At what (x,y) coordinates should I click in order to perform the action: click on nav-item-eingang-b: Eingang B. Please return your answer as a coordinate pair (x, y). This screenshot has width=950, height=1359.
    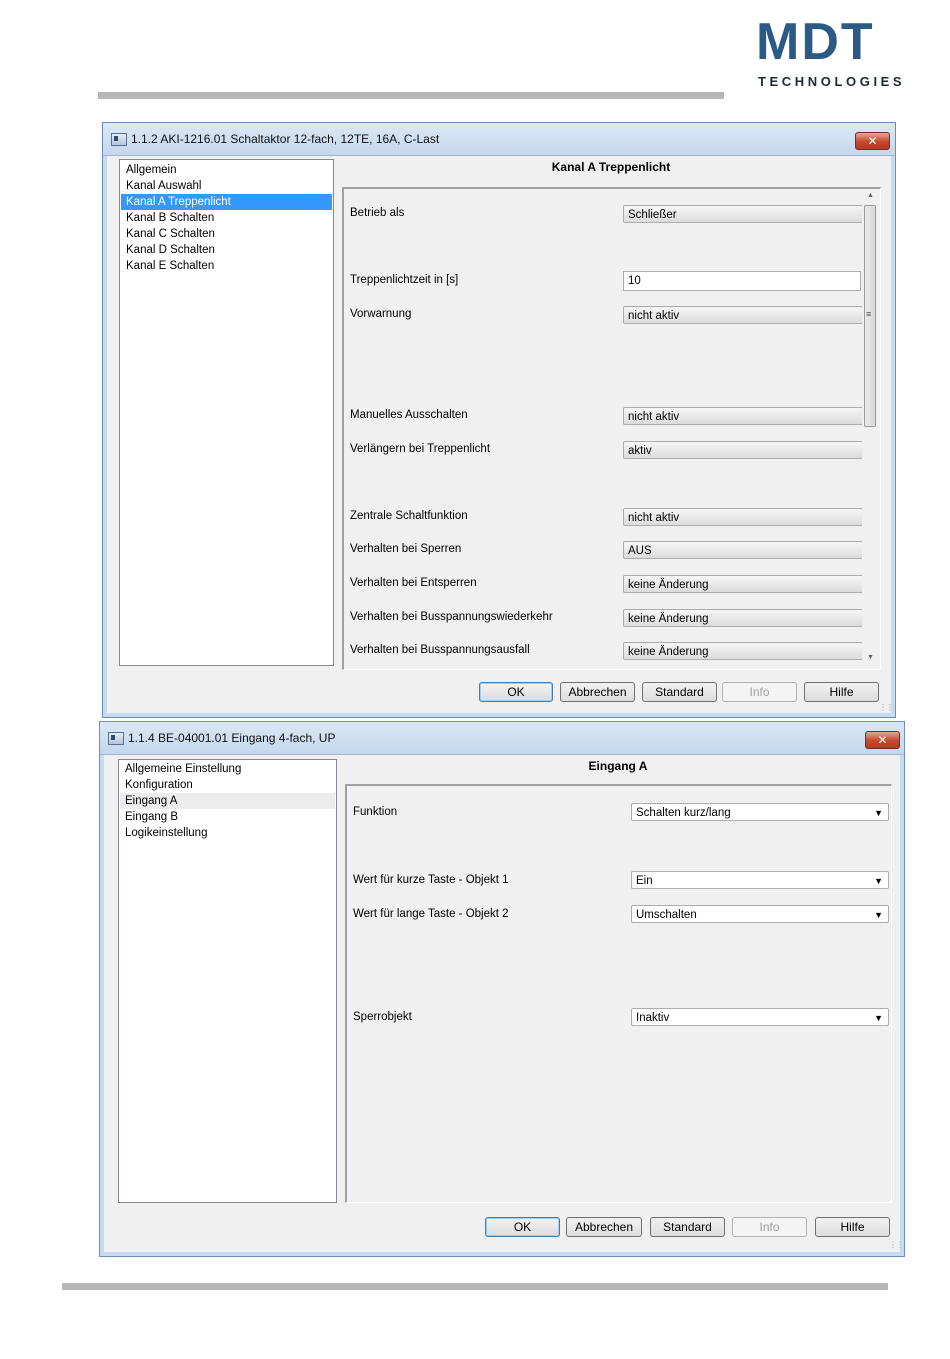
    Looking at the image, I should click on (227, 817).